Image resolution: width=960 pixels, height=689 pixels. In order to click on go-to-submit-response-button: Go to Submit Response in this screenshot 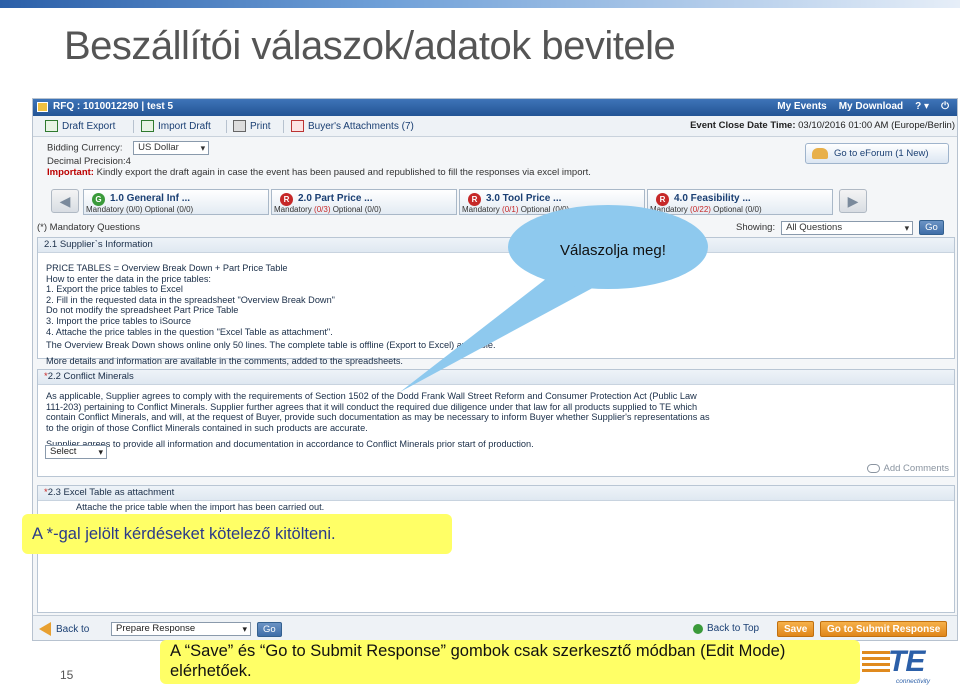, I will do `click(884, 629)`.